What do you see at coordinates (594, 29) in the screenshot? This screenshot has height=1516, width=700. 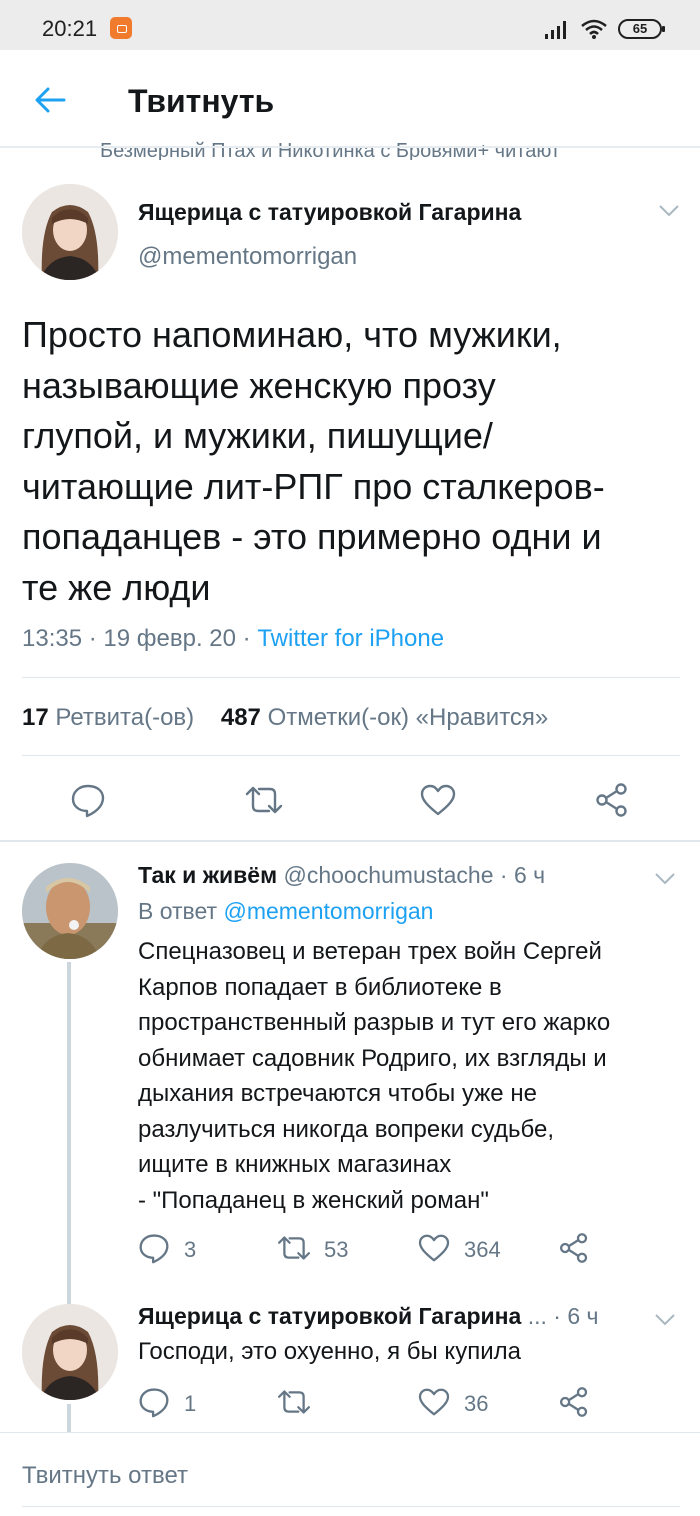 I see `wifi-icon` at bounding box center [594, 29].